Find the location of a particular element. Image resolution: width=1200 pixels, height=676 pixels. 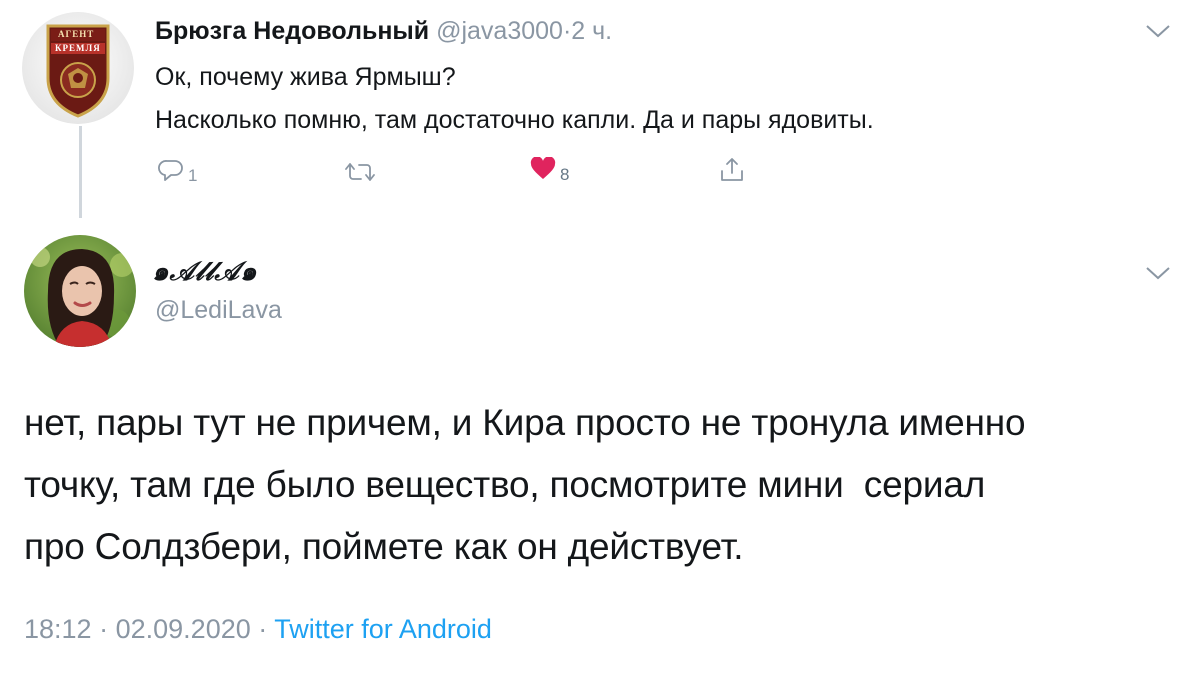

retweet-icon is located at coordinates (360, 172).